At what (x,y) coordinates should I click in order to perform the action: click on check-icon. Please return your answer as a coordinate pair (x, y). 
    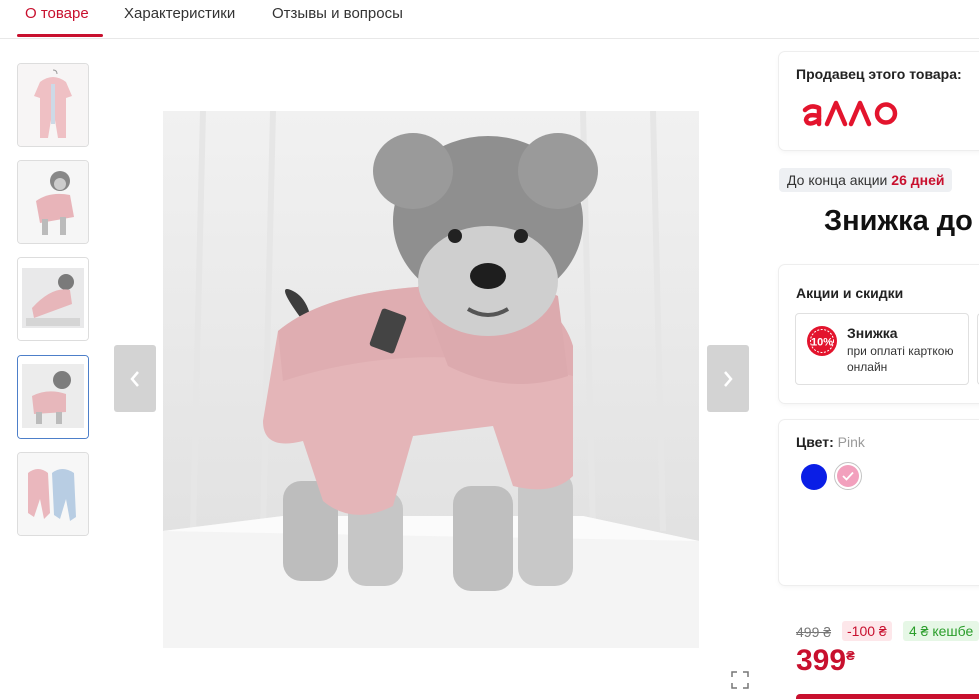
    Looking at the image, I should click on (848, 476).